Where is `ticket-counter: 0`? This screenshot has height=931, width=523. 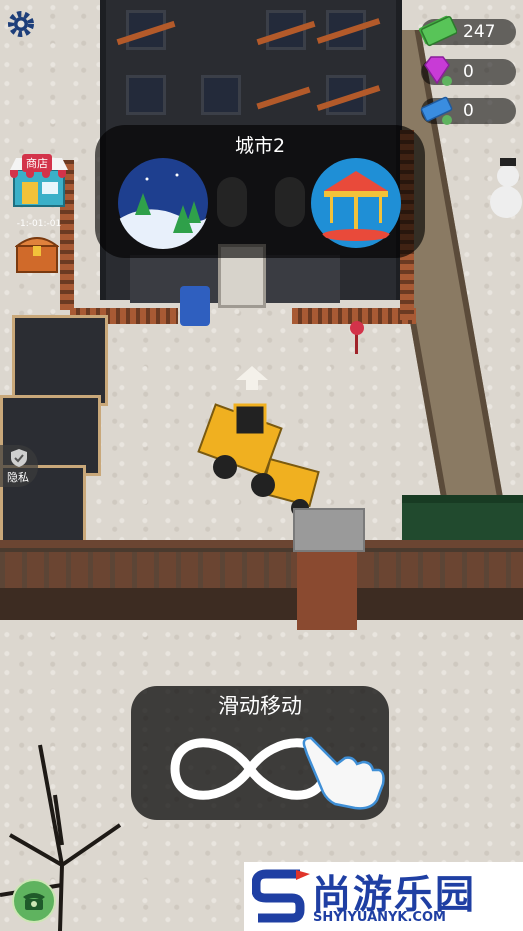
ticket-counter: 0 is located at coordinates (468, 110).